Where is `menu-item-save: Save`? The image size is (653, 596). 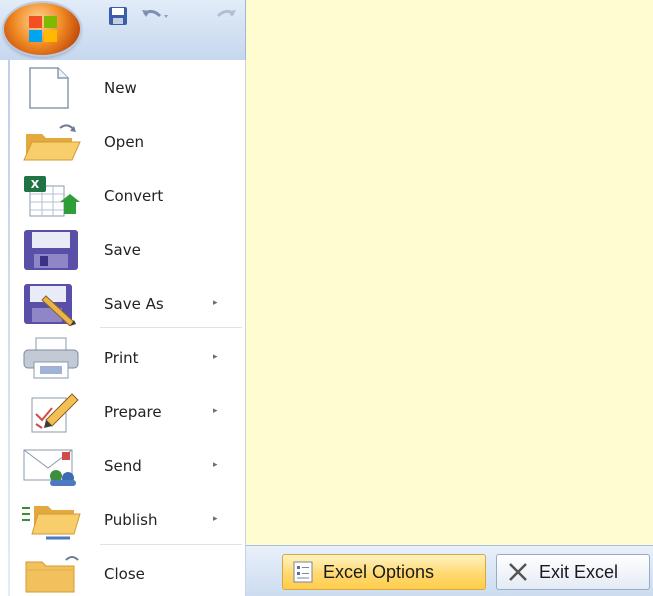 menu-item-save: Save is located at coordinates (123, 250).